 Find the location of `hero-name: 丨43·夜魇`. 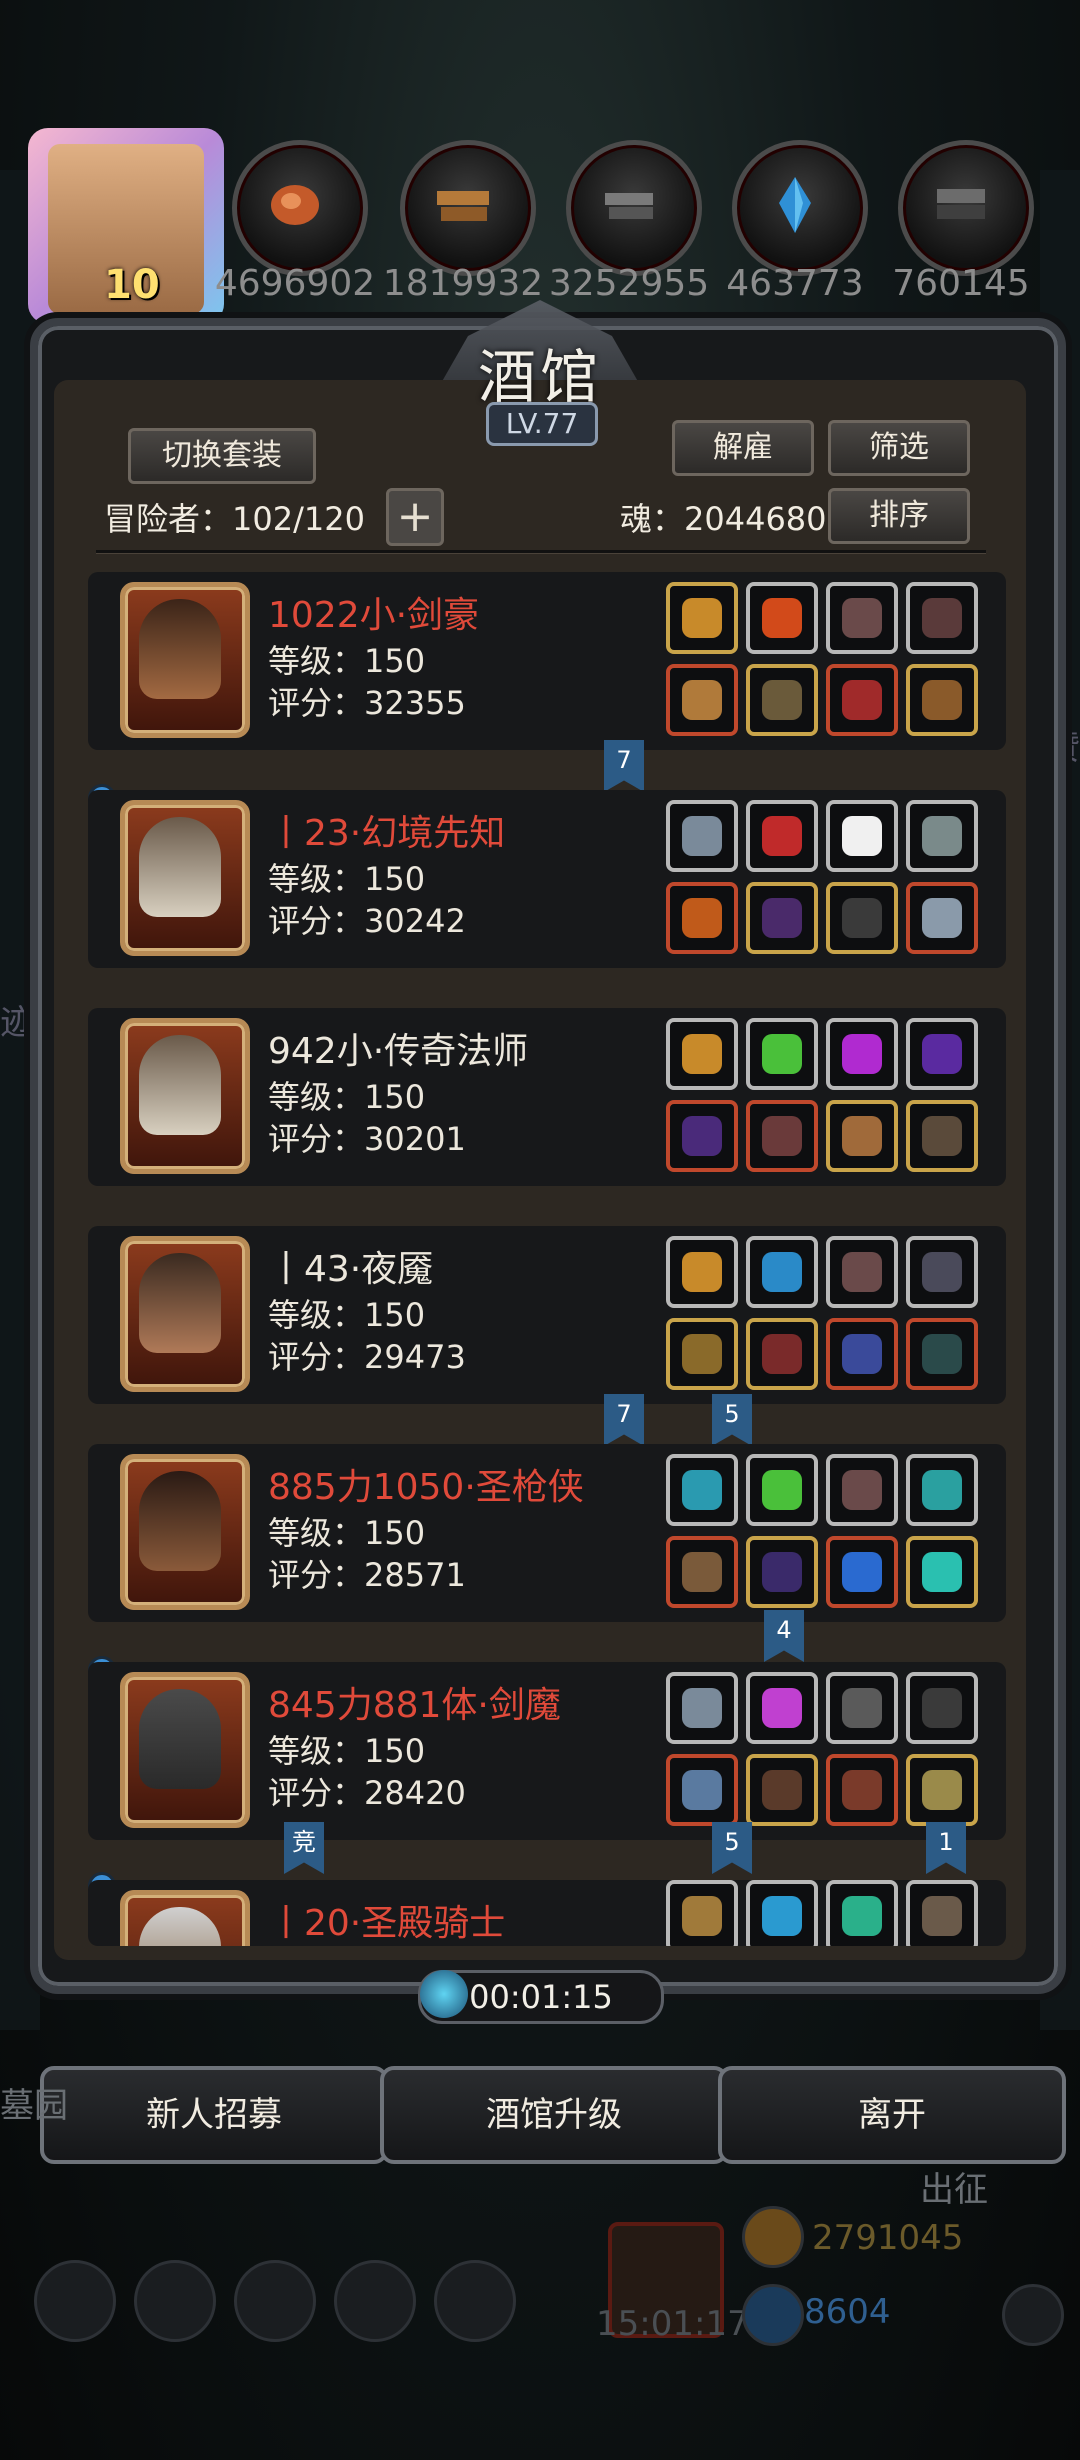

hero-name: 丨43·夜魇 is located at coordinates (351, 1269).